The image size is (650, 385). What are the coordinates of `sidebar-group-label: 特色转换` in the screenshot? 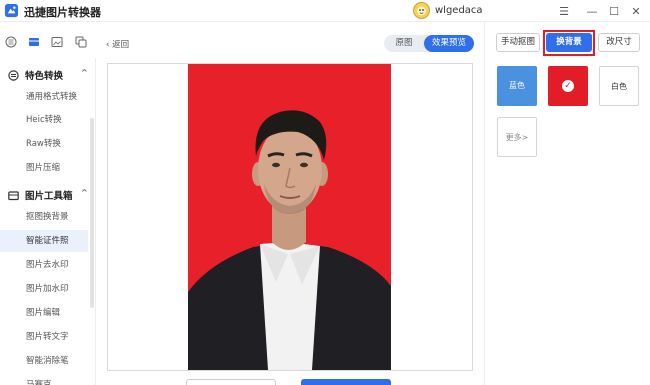 It's located at (44, 76).